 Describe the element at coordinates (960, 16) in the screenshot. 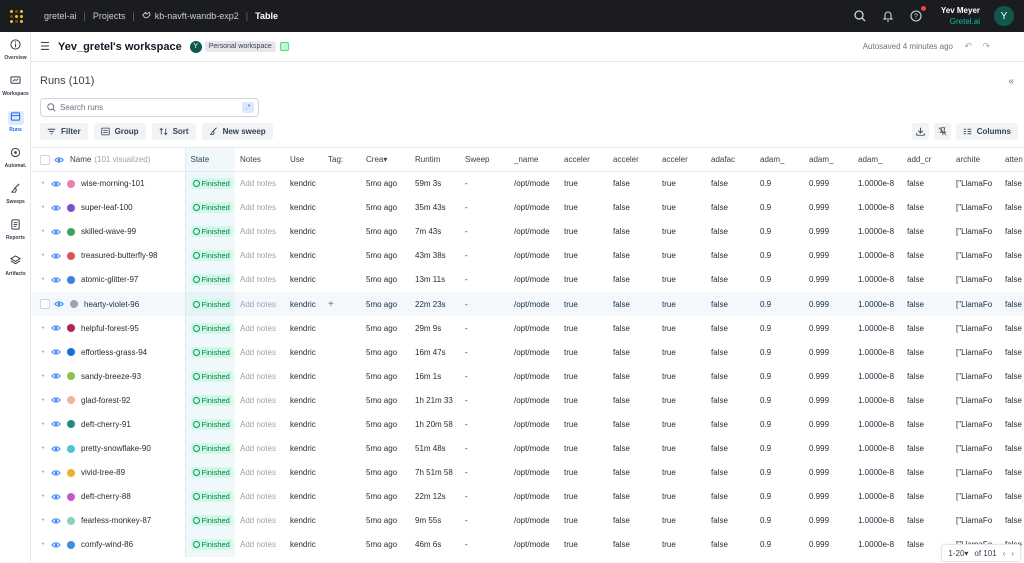

I see `user-info: Yev Meyer Gretel.ai` at that location.